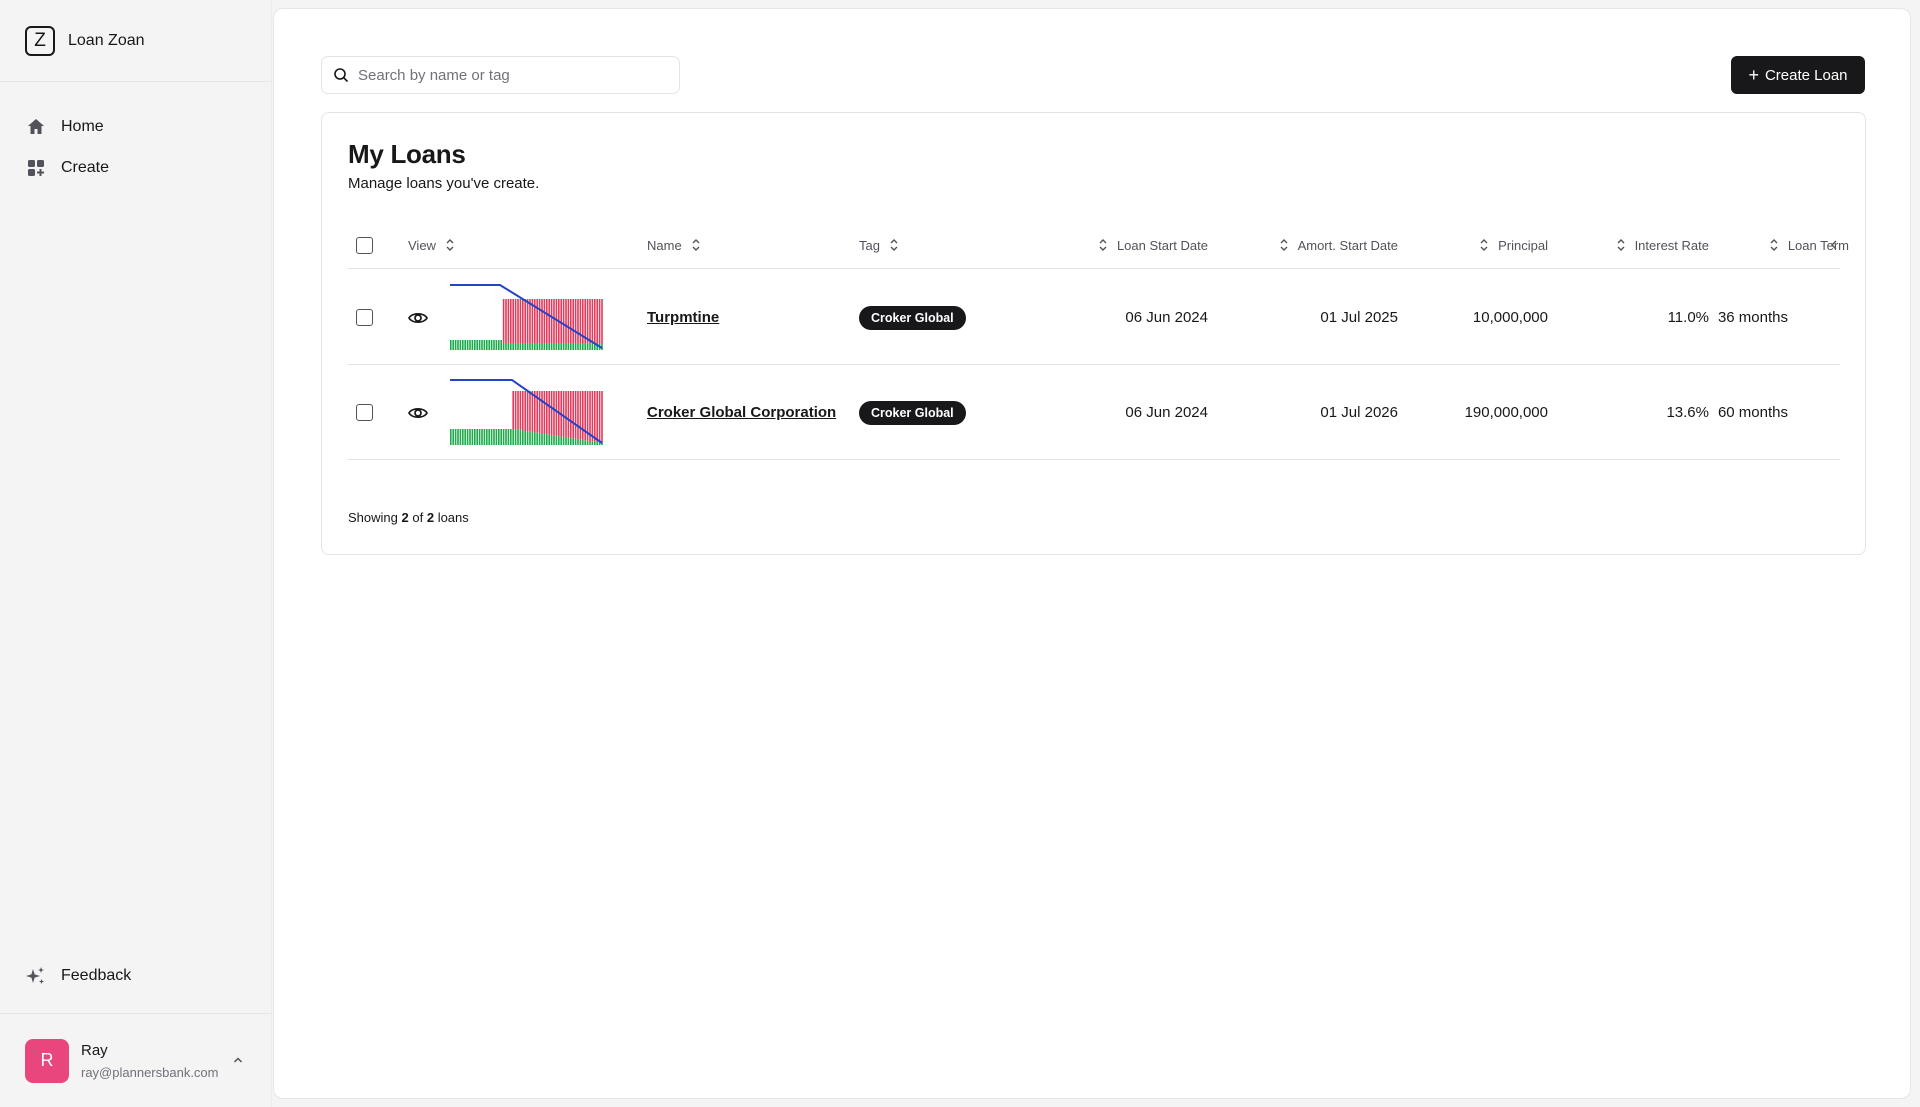 The width and height of the screenshot is (1920, 1107). Describe the element at coordinates (36, 126) in the screenshot. I see `home-icon` at that location.